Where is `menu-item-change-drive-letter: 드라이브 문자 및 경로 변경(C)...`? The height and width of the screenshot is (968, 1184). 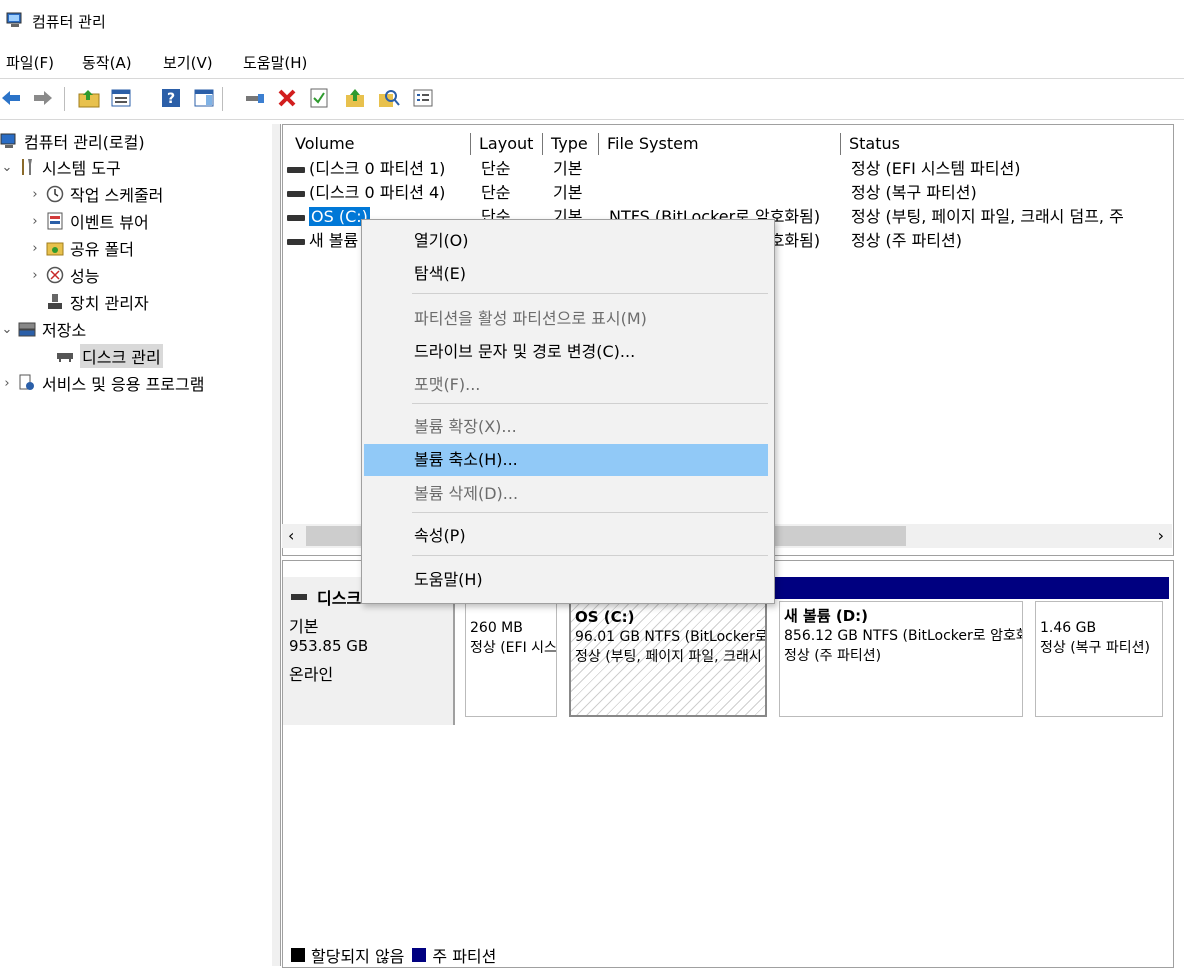
menu-item-change-drive-letter: 드라이브 문자 및 경로 변경(C)... is located at coordinates (566, 352).